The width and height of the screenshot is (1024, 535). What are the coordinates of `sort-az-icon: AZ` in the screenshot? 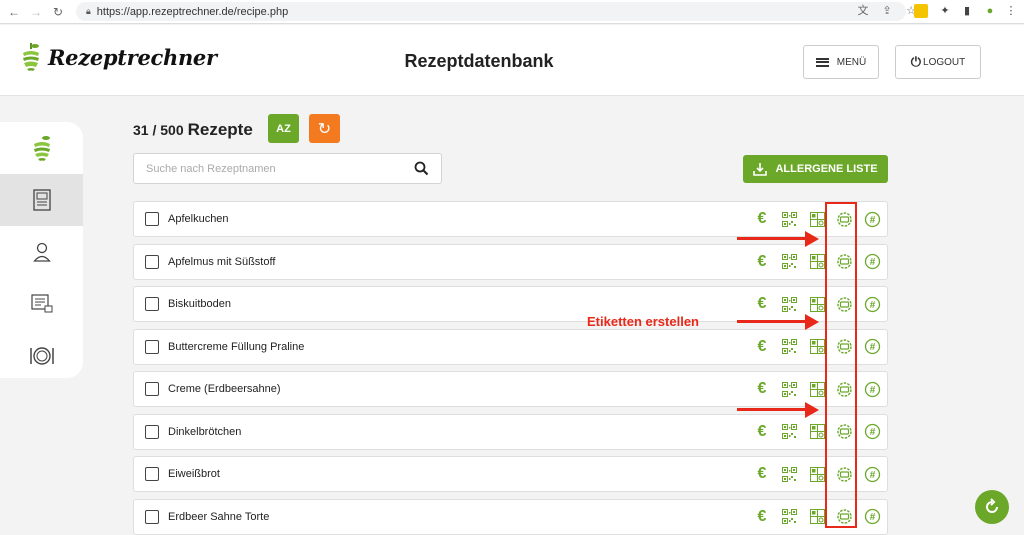 It's located at (283, 128).